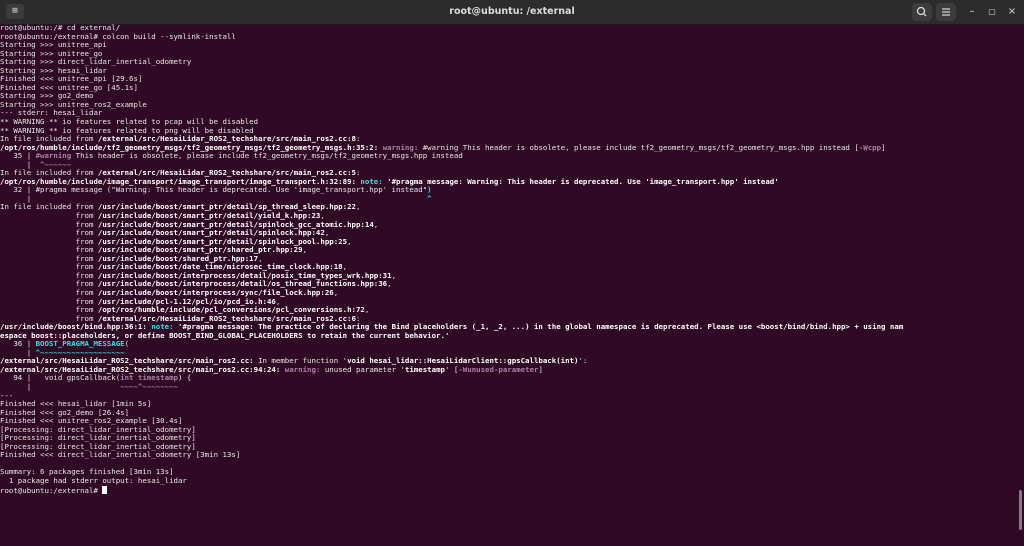  I want to click on search-icon, so click(922, 12).